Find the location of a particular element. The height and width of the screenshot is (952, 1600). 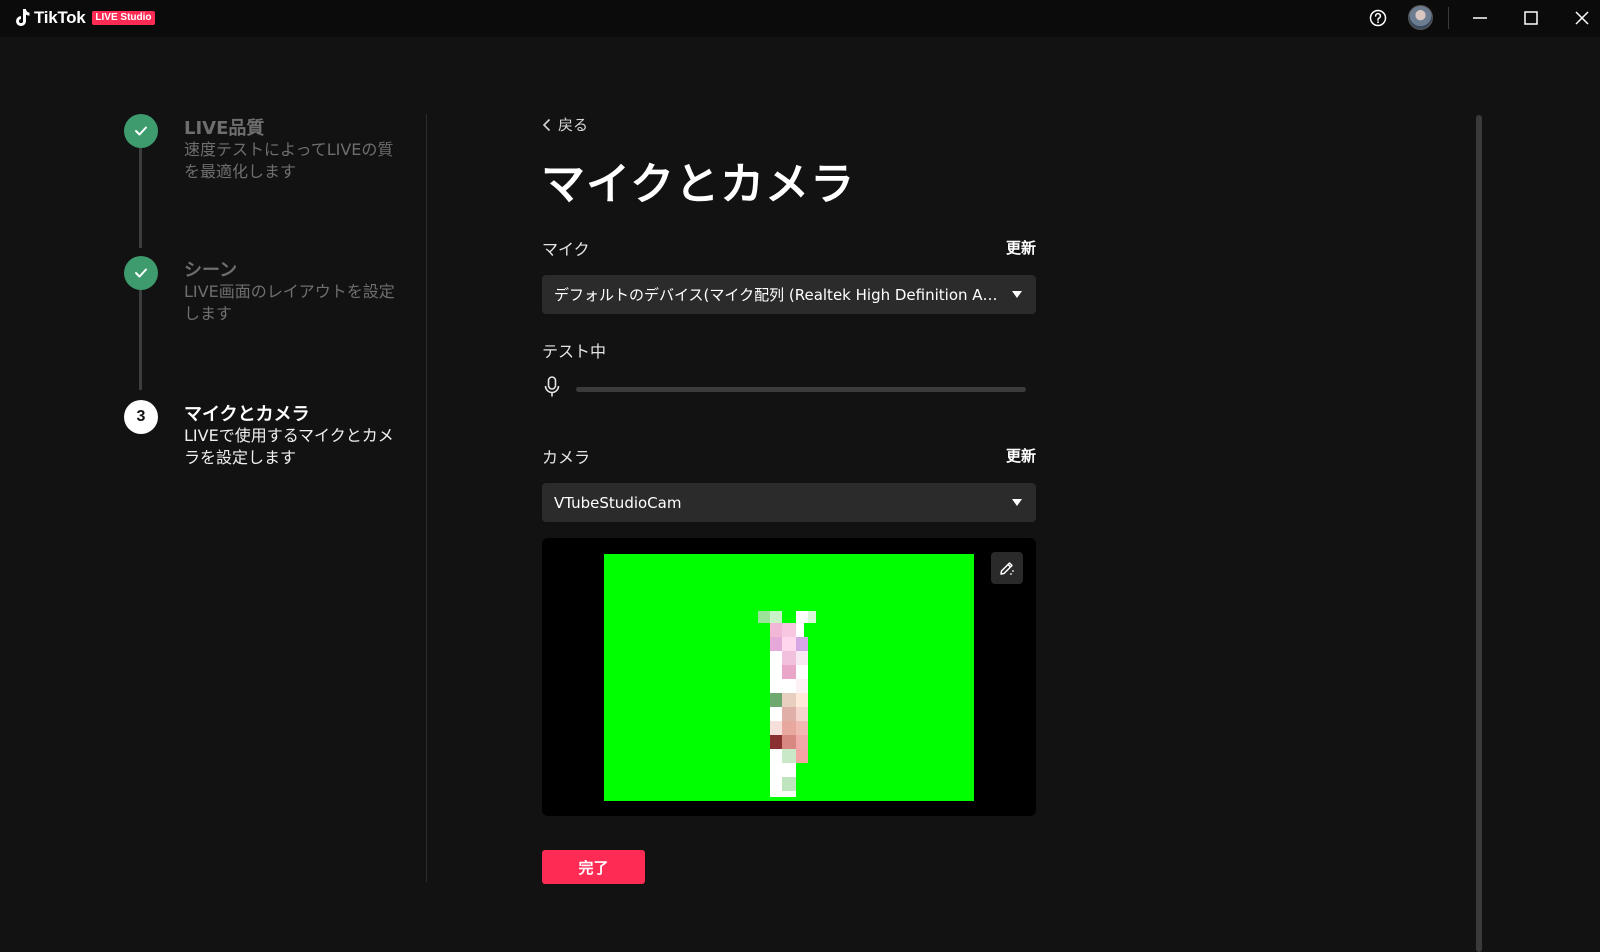

camera-select: VTubeStudioCam is located at coordinates (789, 502).